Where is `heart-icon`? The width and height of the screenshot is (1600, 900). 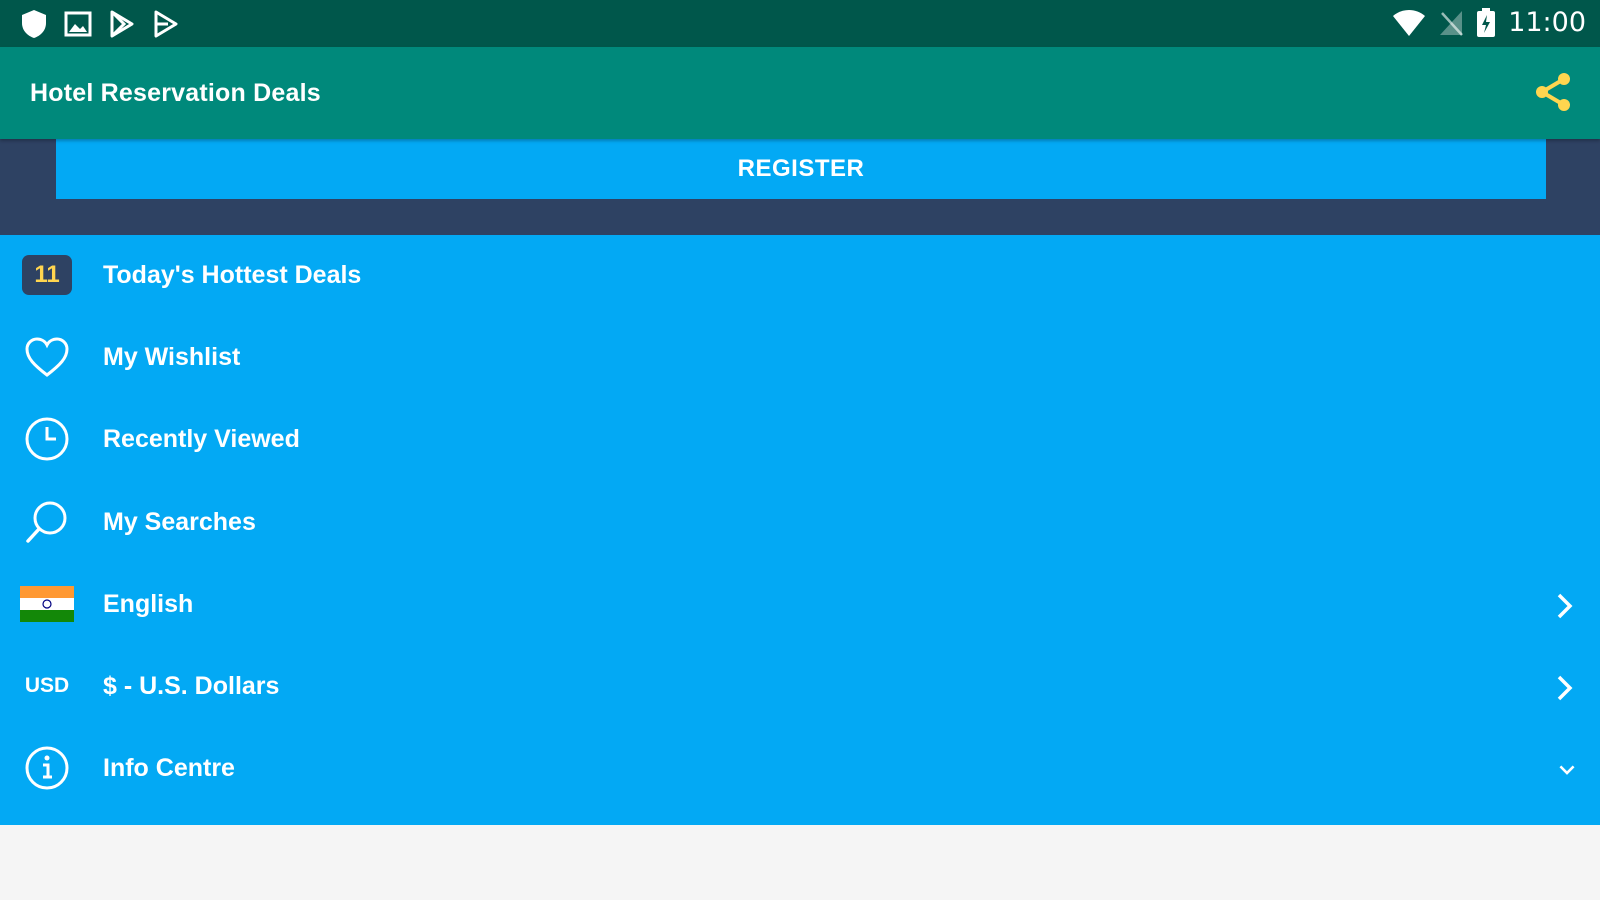 heart-icon is located at coordinates (47, 357).